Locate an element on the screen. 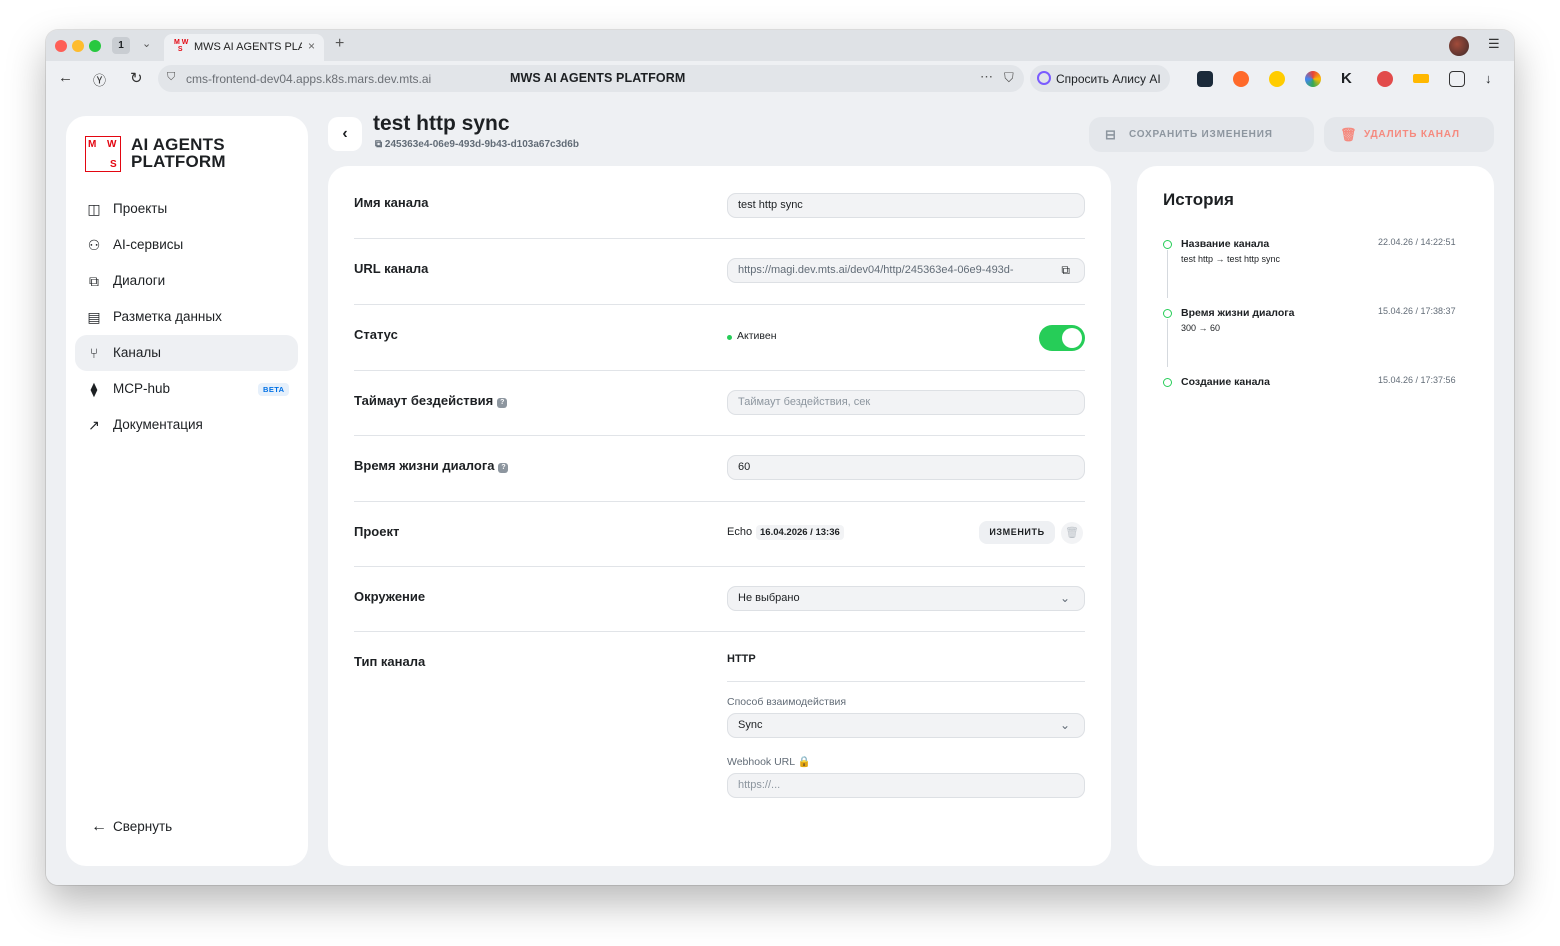 This screenshot has height=946, width=1560. status-label: Статус is located at coordinates (376, 334).